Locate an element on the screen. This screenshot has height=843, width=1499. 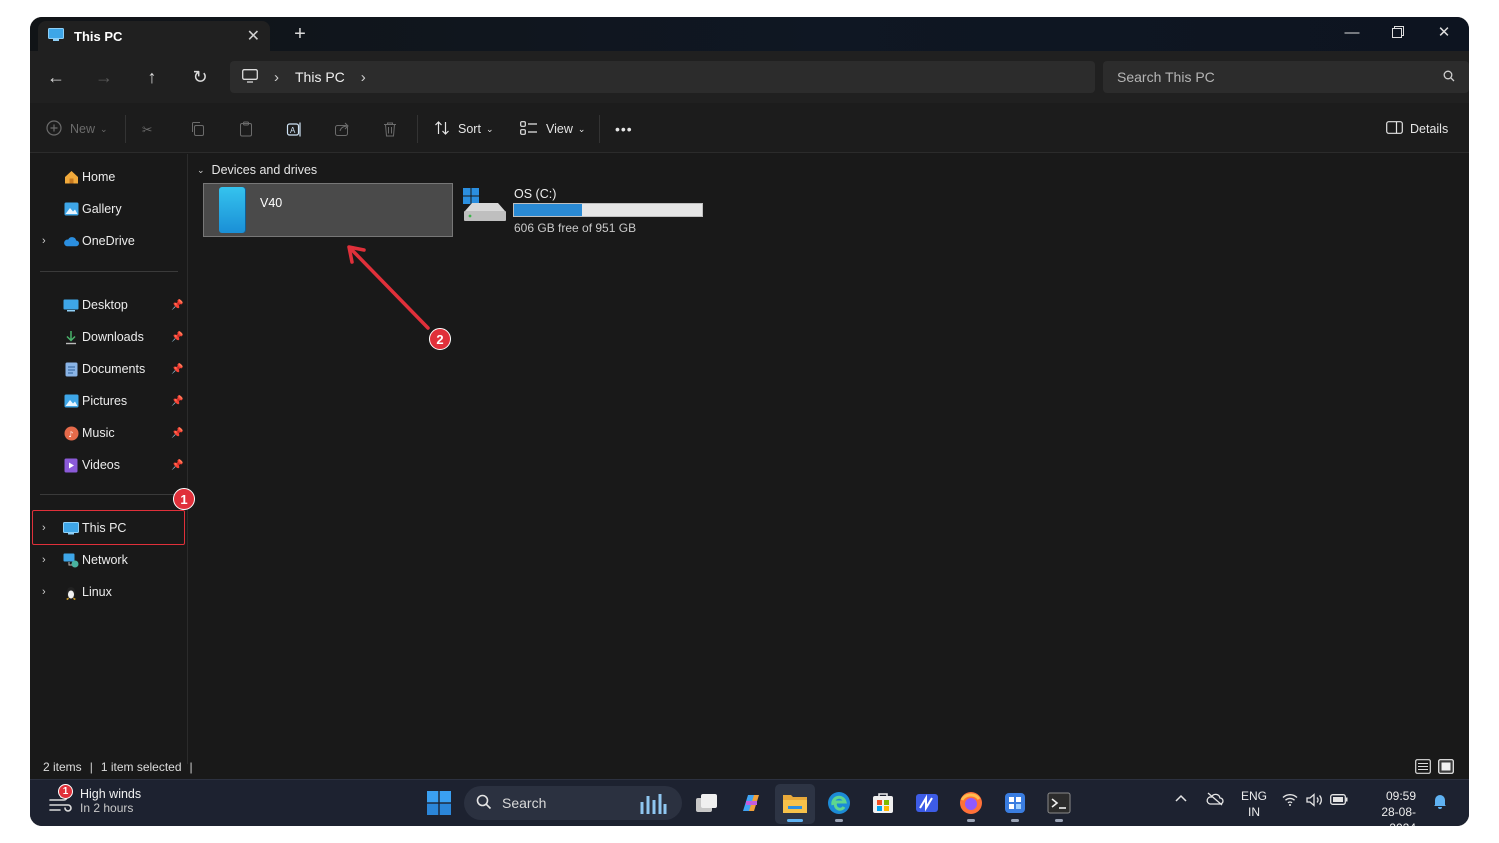
sidebar-item-documents: Documents 📌 is located at coordinates (109, 369).